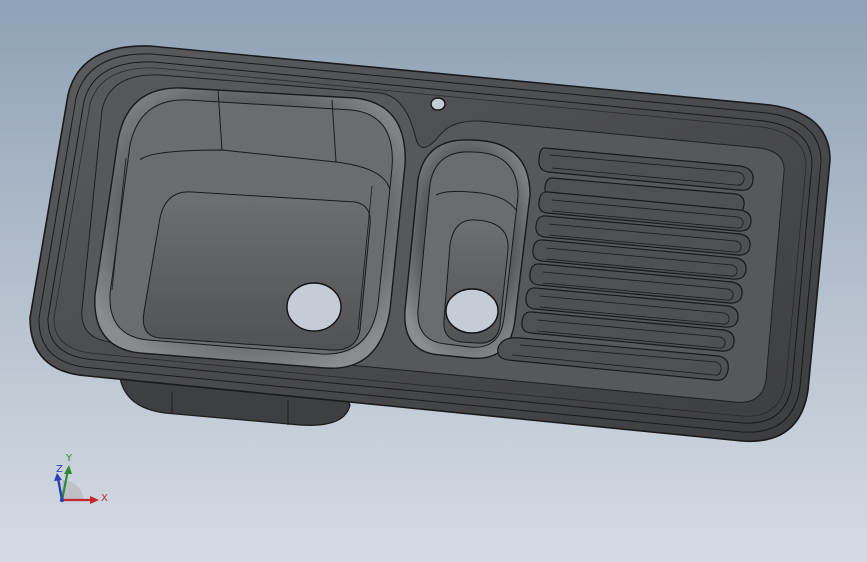 Image resolution: width=867 pixels, height=562 pixels. Describe the element at coordinates (68, 469) in the screenshot. I see `y-axis-arrow-icon` at that location.